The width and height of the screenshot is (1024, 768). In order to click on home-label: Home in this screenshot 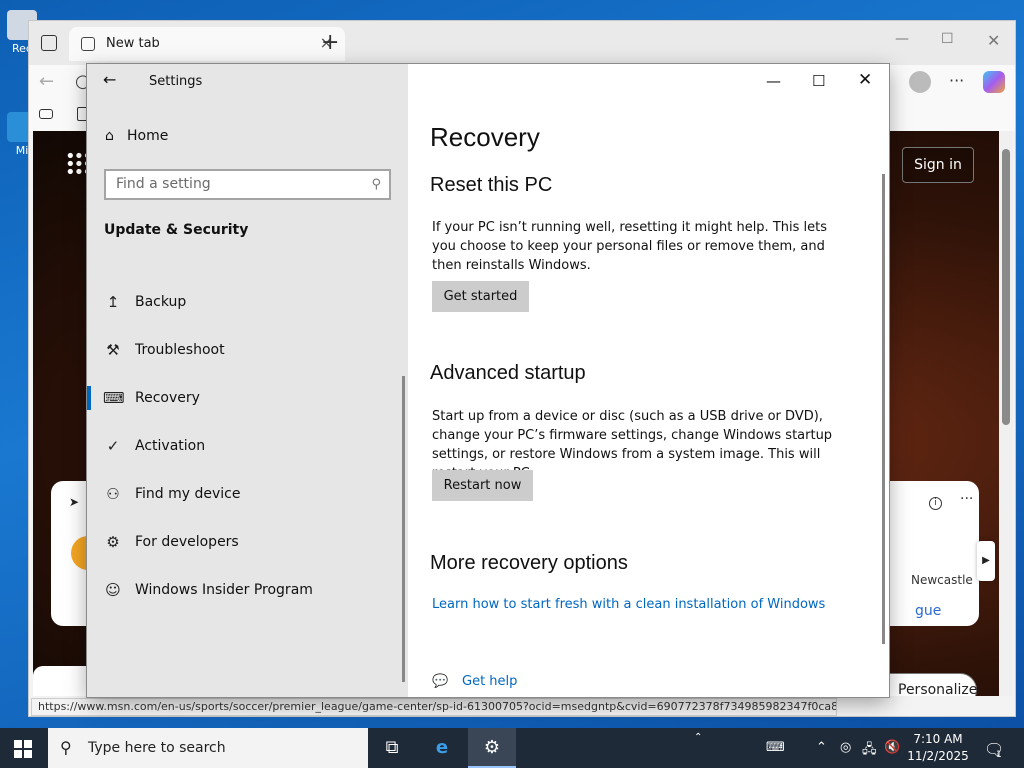, I will do `click(148, 136)`.